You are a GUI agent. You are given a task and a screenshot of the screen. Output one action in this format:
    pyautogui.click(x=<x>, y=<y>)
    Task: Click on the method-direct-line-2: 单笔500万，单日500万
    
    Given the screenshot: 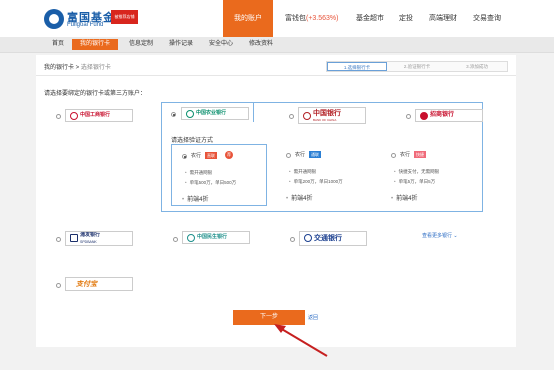 What is the action you would take?
    pyautogui.click(x=211, y=183)
    